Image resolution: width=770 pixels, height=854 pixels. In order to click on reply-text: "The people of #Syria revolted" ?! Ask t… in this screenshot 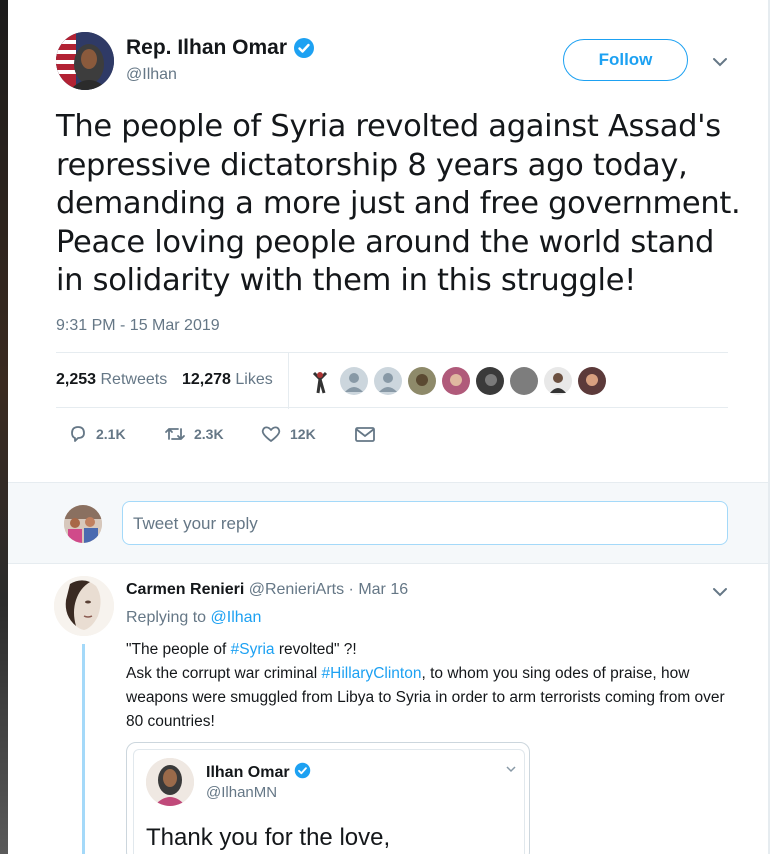, I will do `click(426, 686)`.